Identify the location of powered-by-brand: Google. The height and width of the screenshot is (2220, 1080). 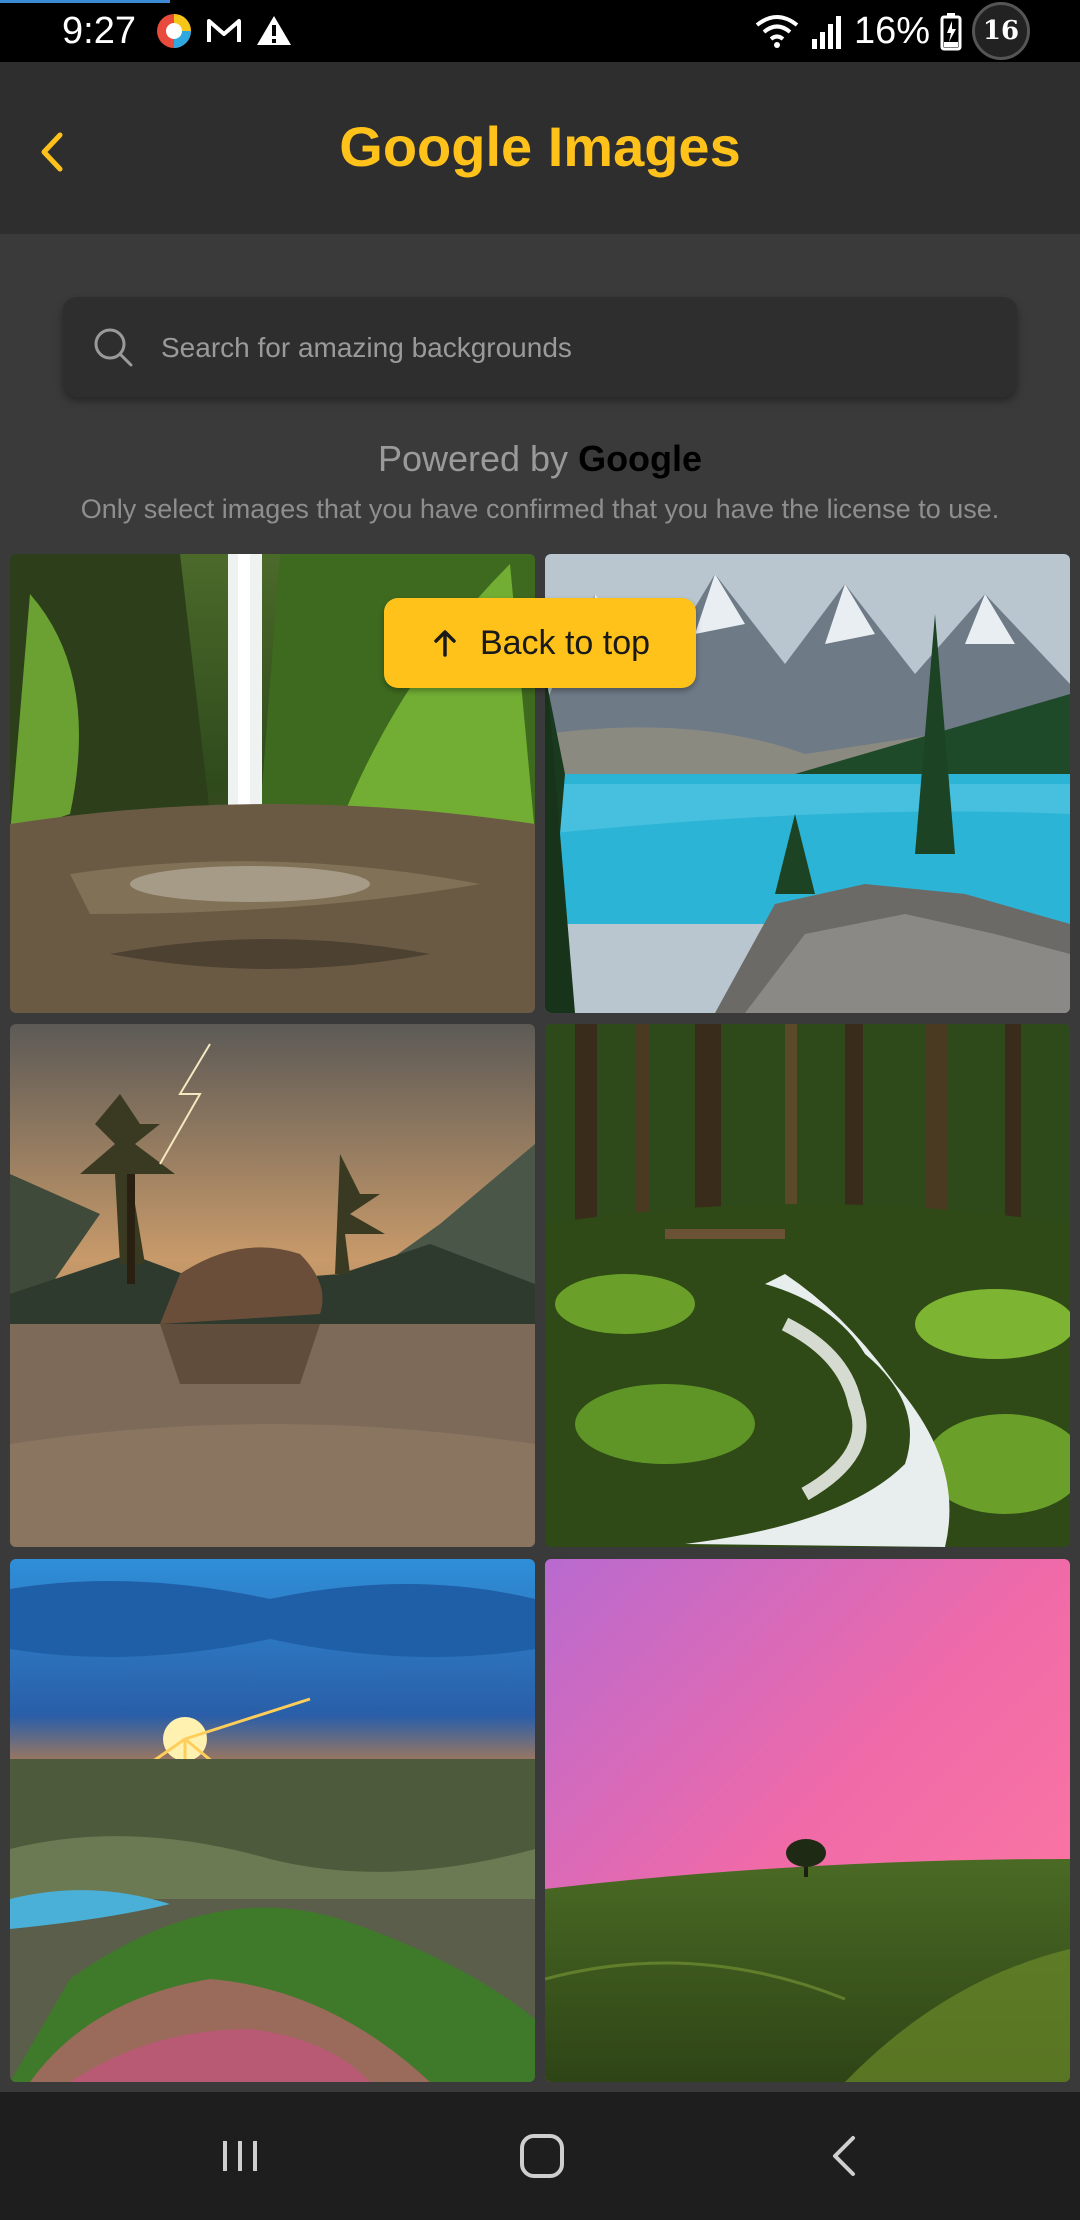
(640, 458).